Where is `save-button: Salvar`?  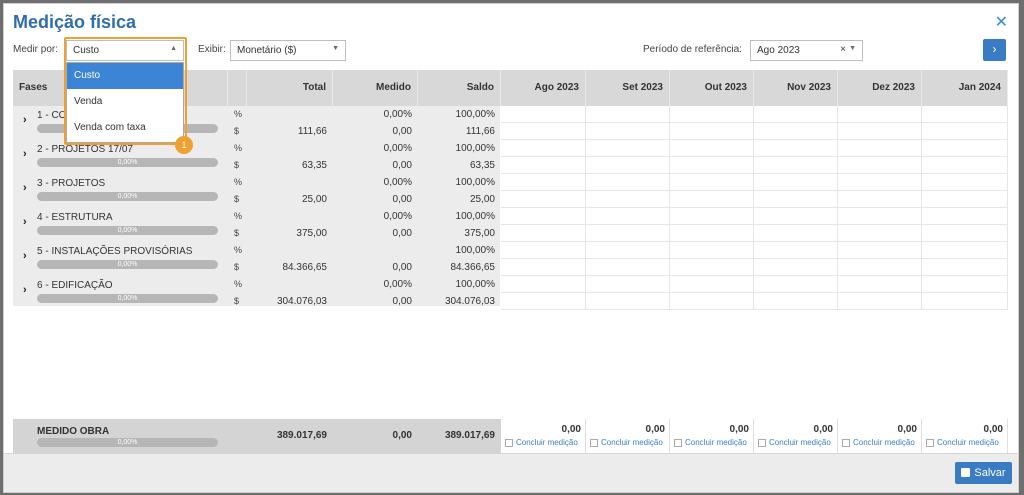
save-button: Salvar is located at coordinates (983, 473).